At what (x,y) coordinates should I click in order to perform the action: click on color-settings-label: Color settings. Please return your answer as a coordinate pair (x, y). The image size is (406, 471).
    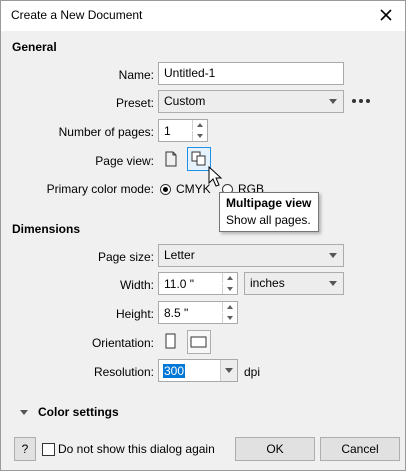
    Looking at the image, I should click on (78, 412).